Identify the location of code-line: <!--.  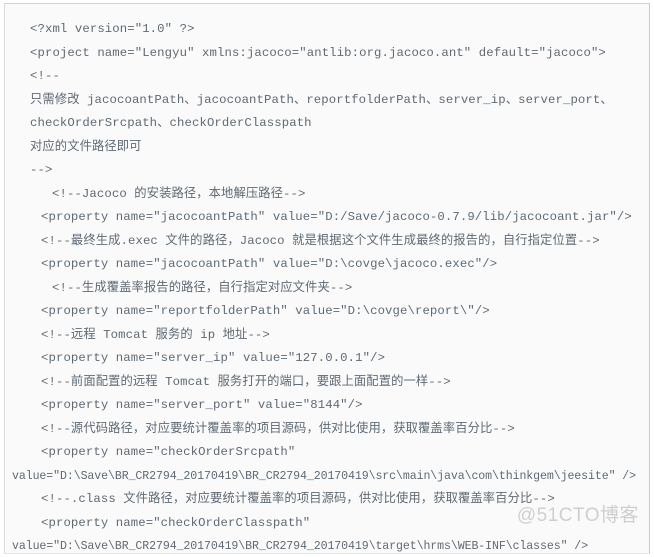
(45, 76).